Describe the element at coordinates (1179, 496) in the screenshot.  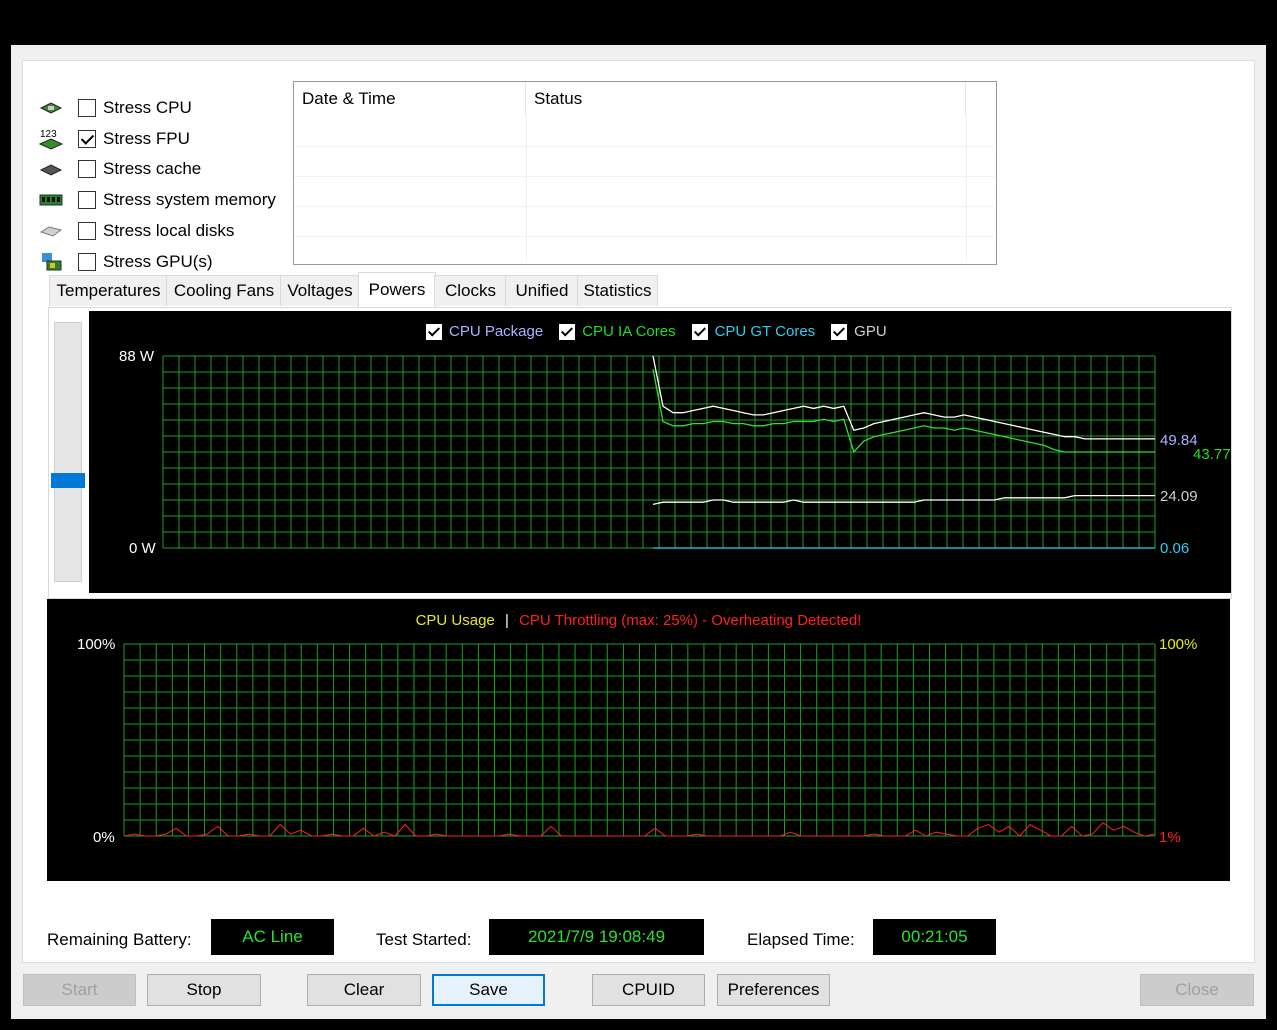
I see `readout-gpu: 24.09` at that location.